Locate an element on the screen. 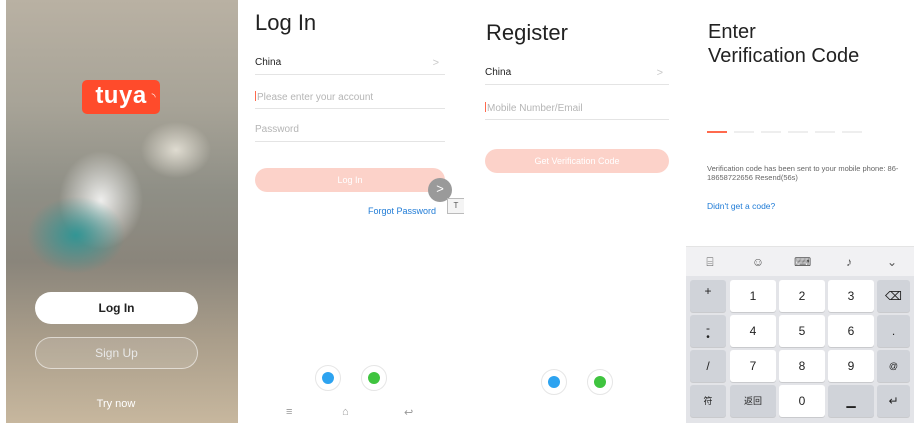 This screenshot has height=423, width=914. symbol-key: 符 is located at coordinates (708, 401).